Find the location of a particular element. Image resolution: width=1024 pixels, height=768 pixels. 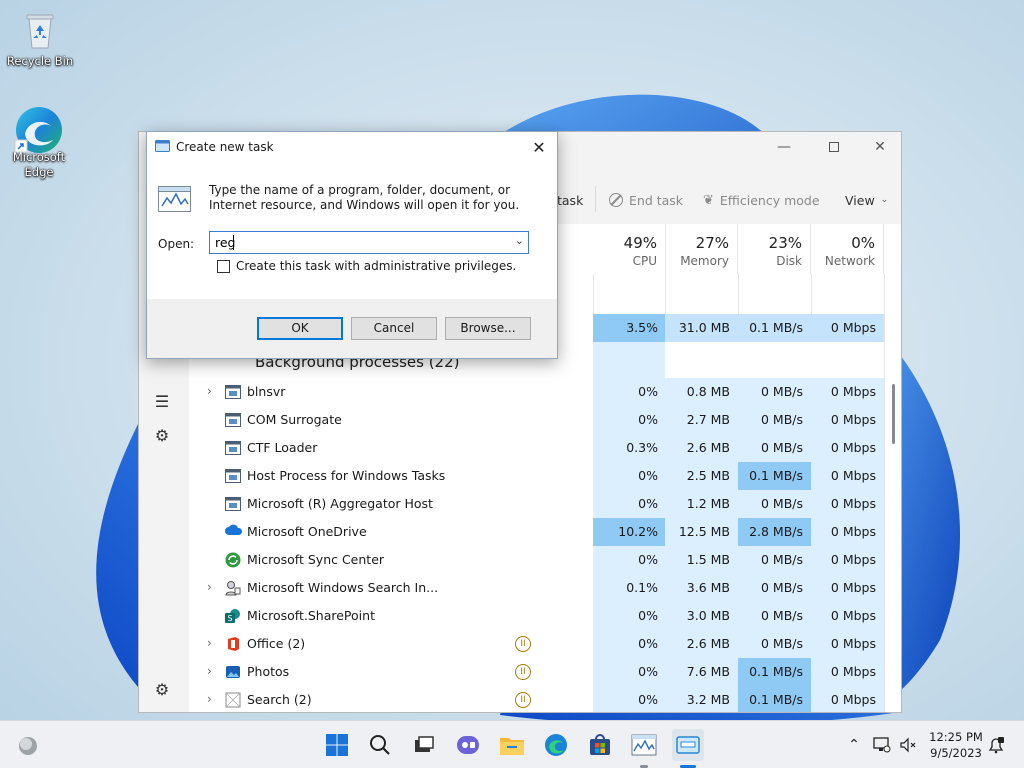

search-icon is located at coordinates (380, 745).